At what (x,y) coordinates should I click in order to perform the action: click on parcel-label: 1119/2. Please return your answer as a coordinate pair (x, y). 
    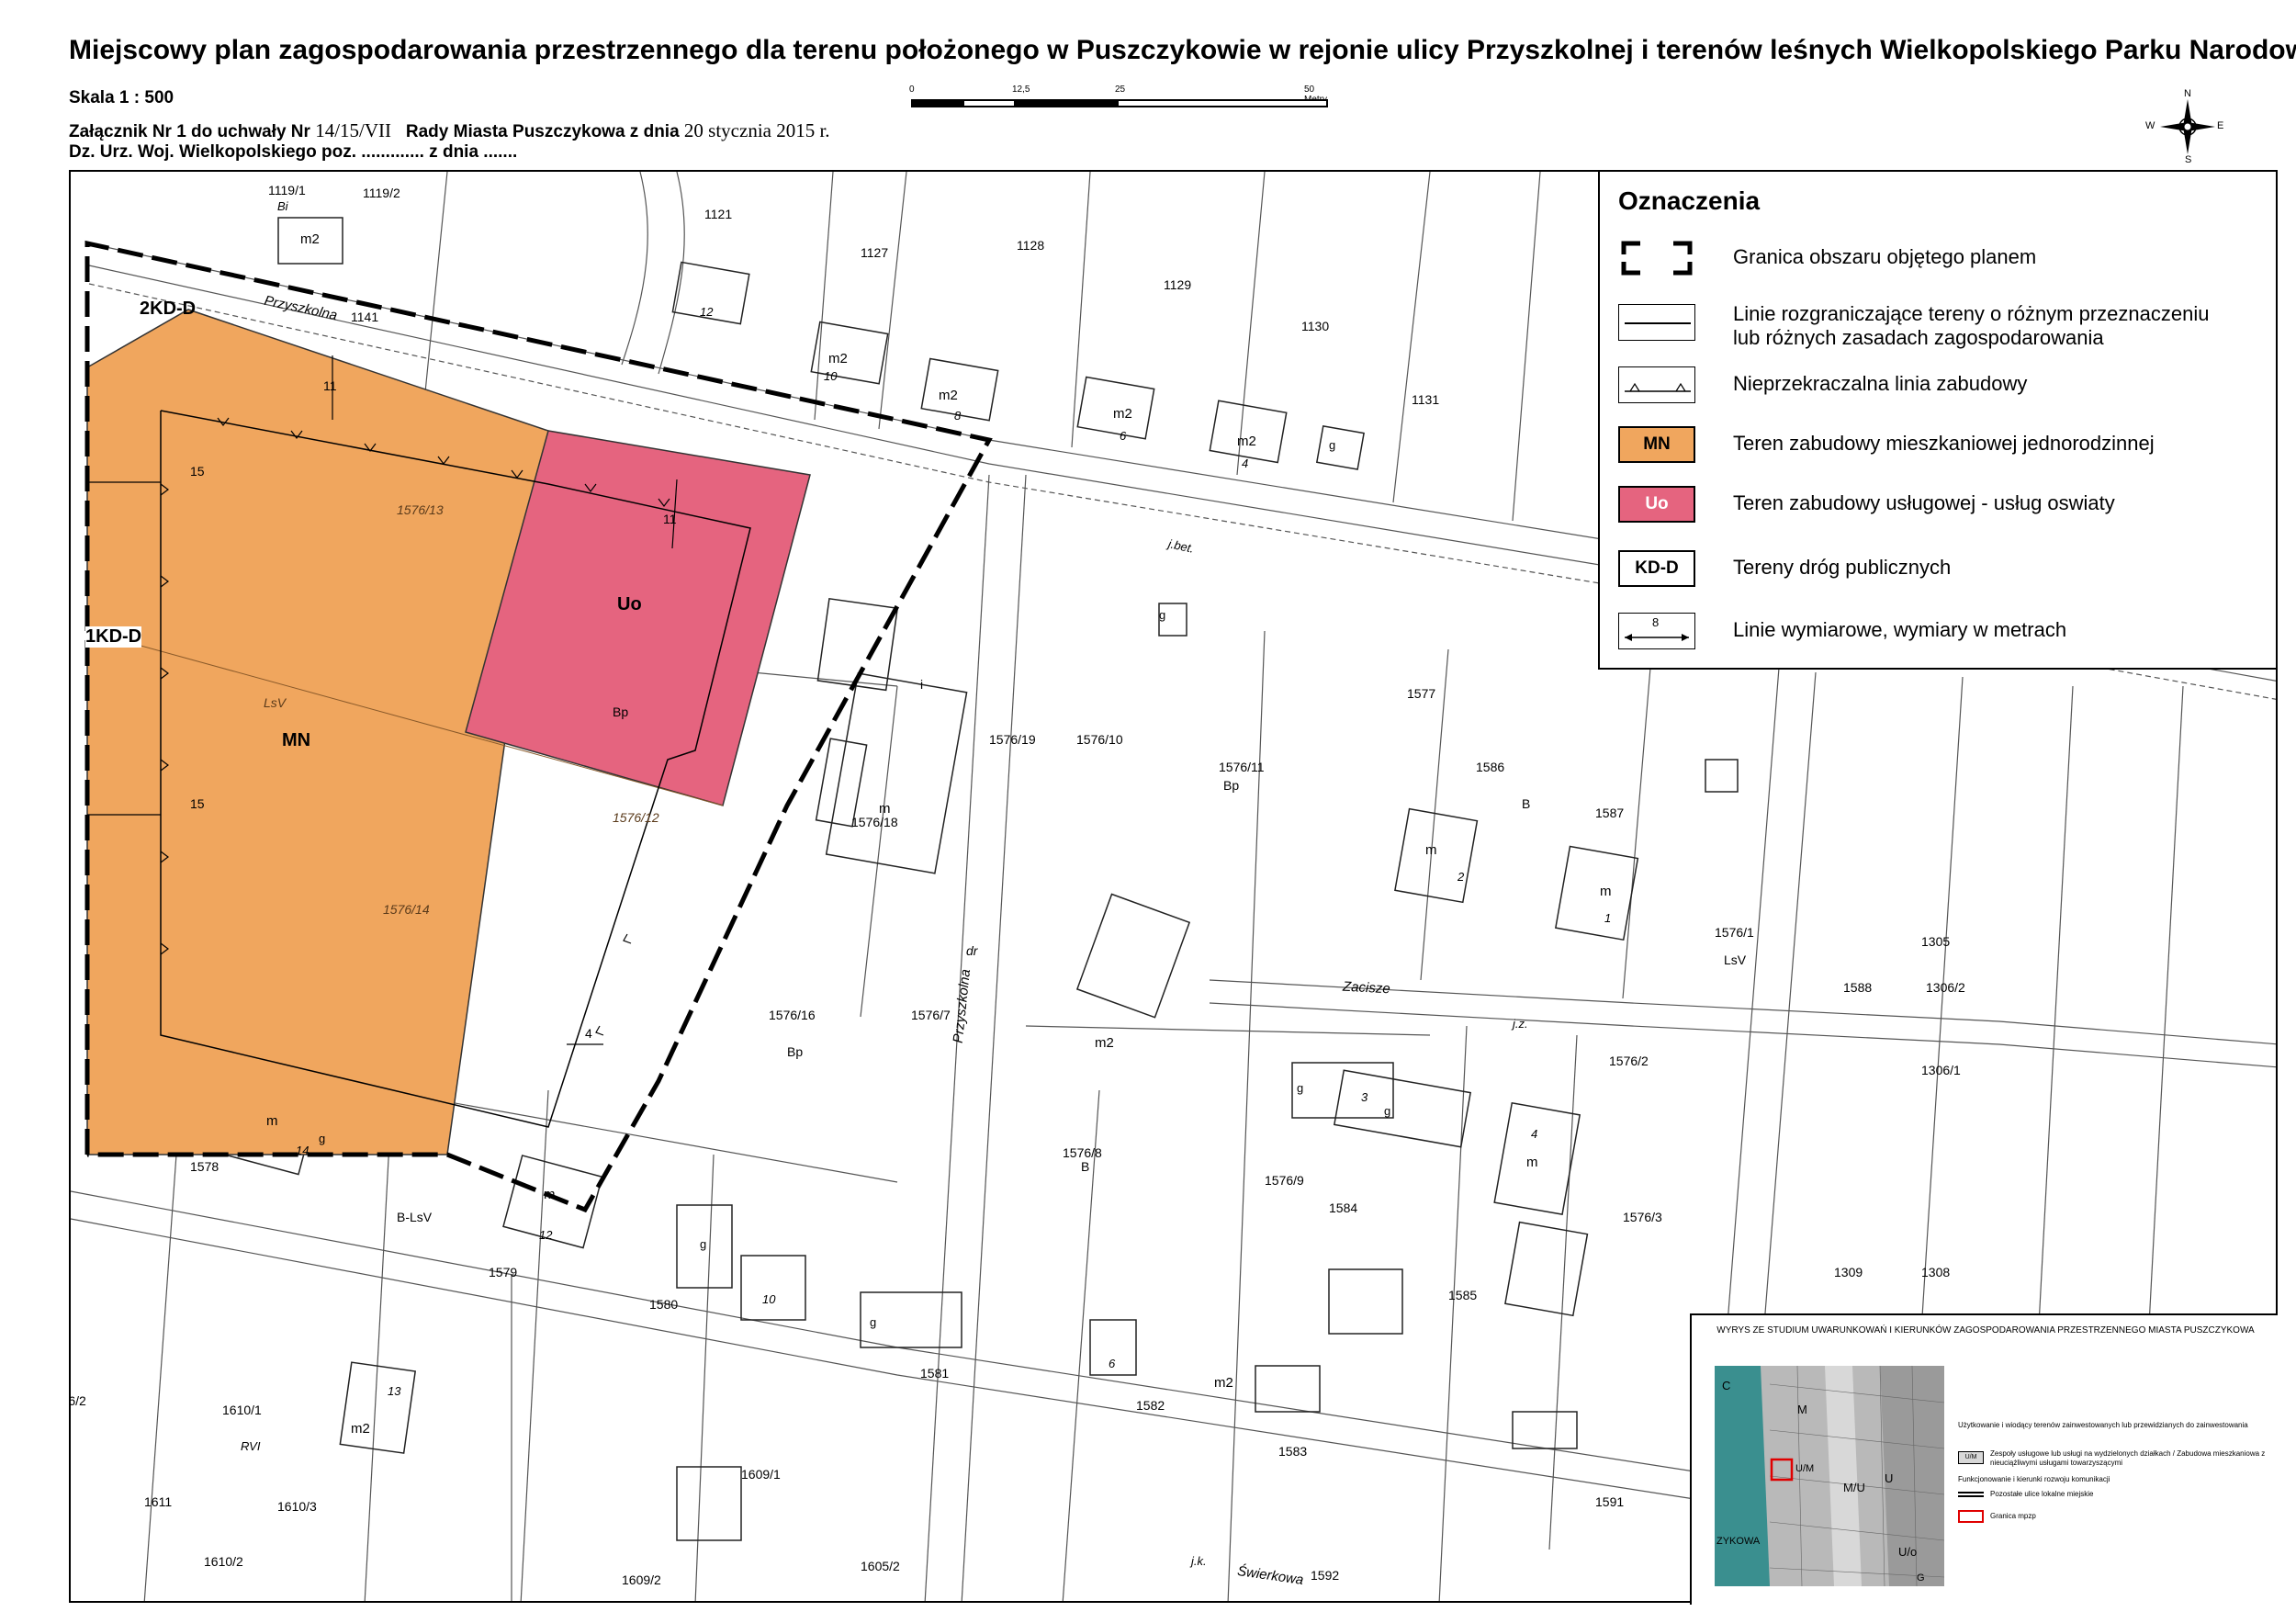
    Looking at the image, I should click on (382, 193).